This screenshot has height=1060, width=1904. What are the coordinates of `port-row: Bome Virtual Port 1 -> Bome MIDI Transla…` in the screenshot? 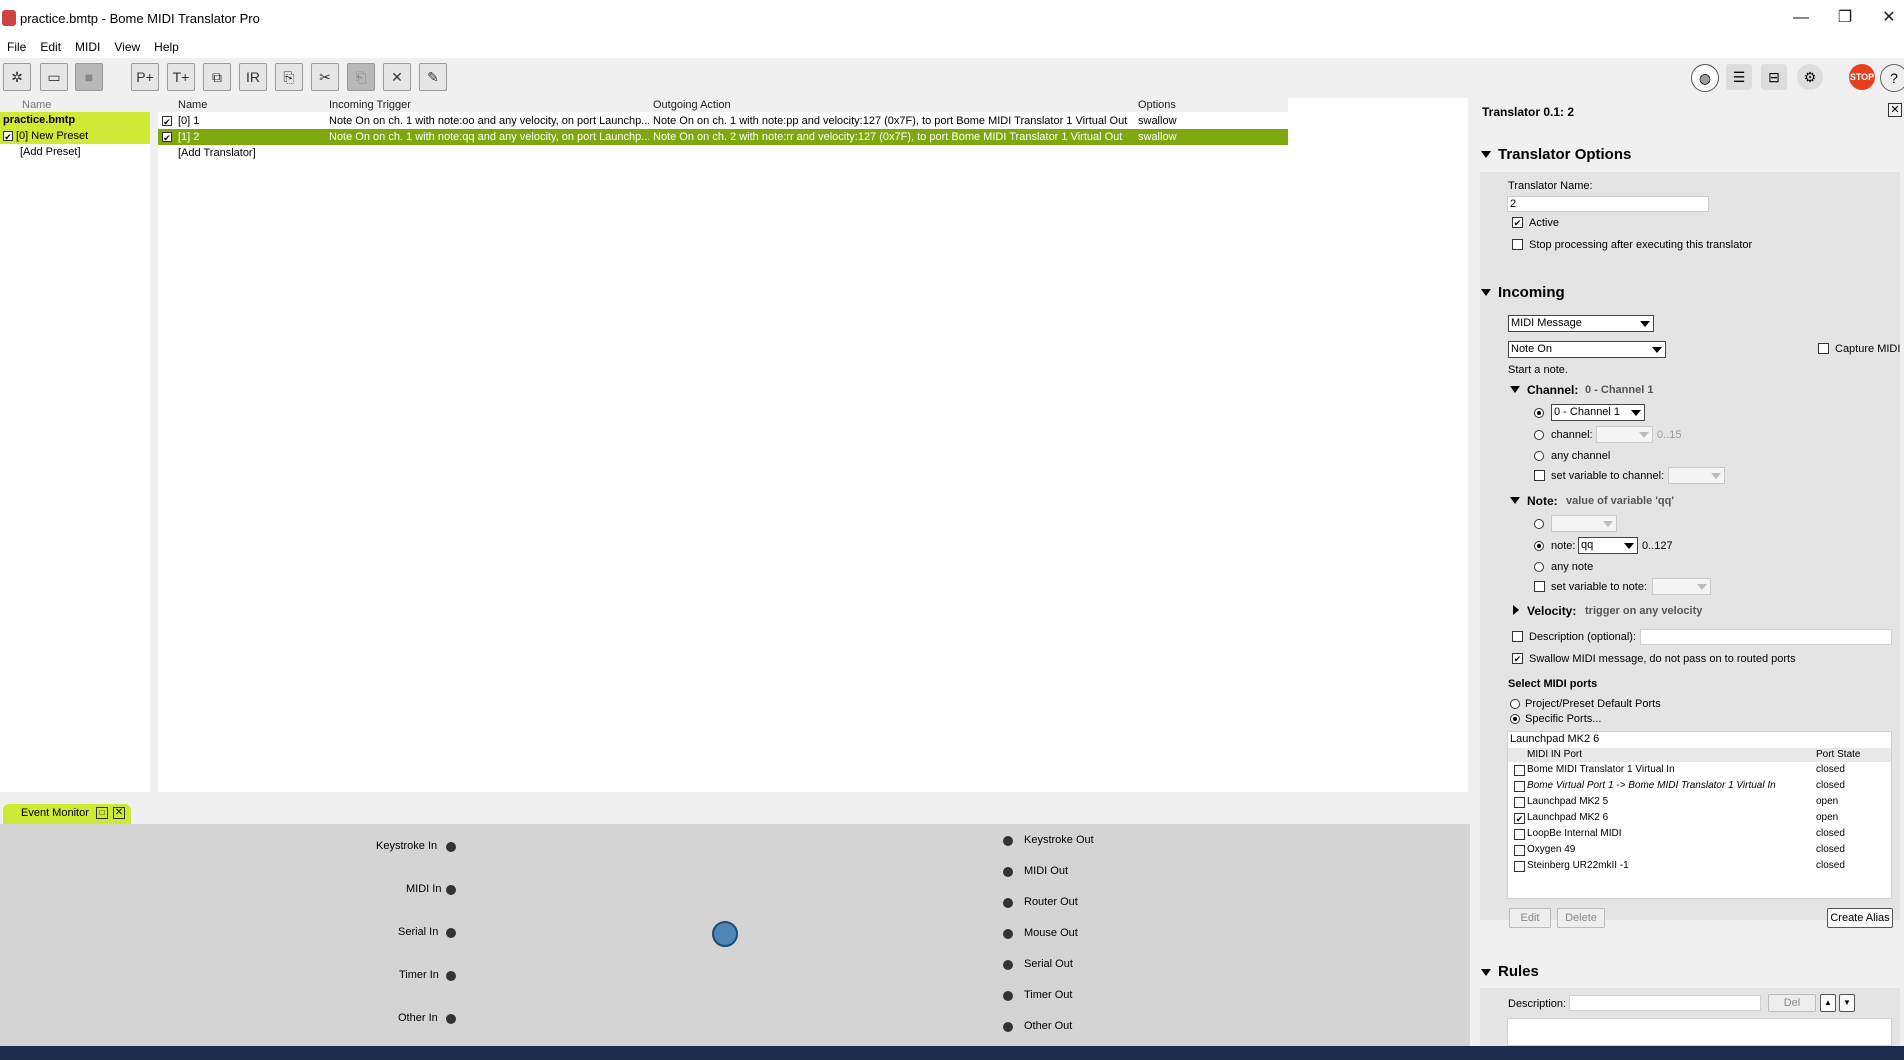 It's located at (1699, 787).